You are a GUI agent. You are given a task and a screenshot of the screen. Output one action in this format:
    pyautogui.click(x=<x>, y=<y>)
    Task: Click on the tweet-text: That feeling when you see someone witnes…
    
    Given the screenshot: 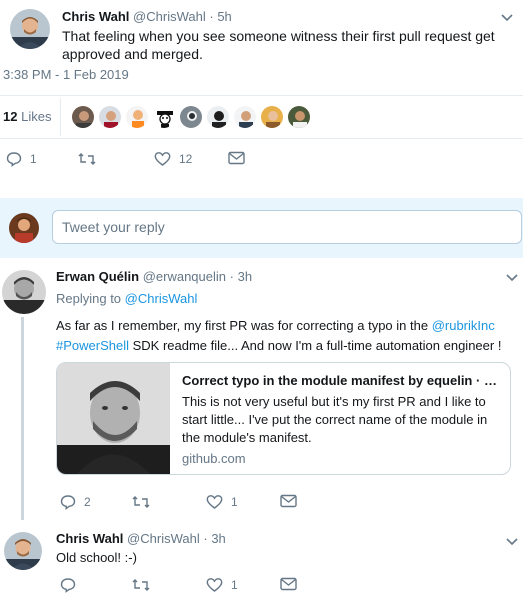 What is the action you would take?
    pyautogui.click(x=278, y=45)
    